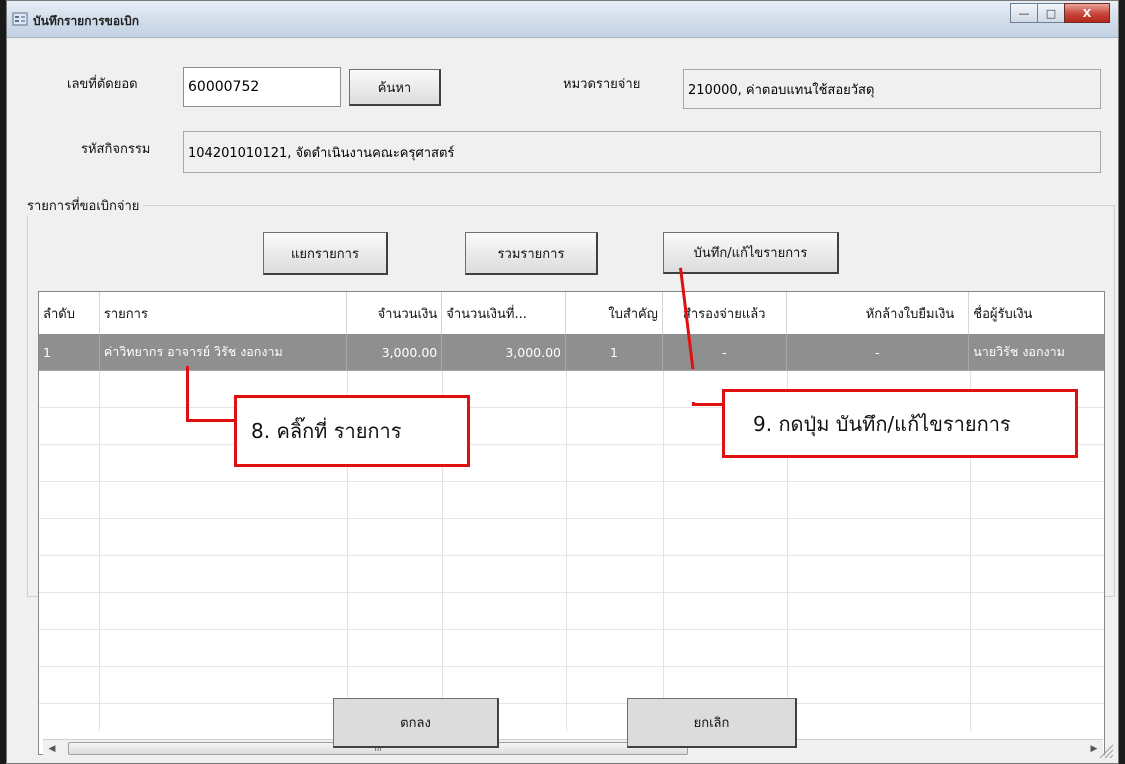 The height and width of the screenshot is (764, 1125). What do you see at coordinates (83, 205) in the screenshot?
I see `items-groupbox-title: รายการที่ขอเบิกจ่าย` at bounding box center [83, 205].